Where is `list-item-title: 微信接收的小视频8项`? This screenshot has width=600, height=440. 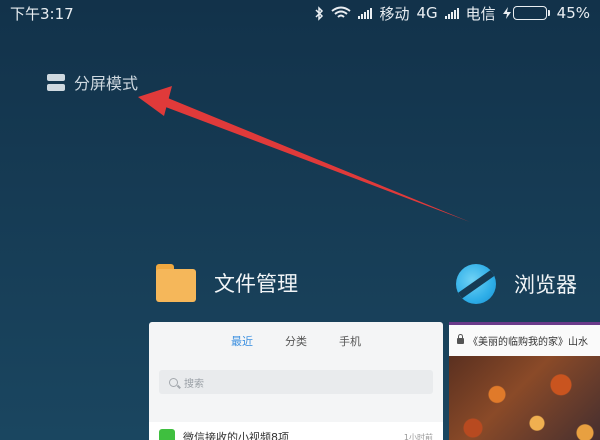 list-item-title: 微信接收的小视频8项 is located at coordinates (236, 435).